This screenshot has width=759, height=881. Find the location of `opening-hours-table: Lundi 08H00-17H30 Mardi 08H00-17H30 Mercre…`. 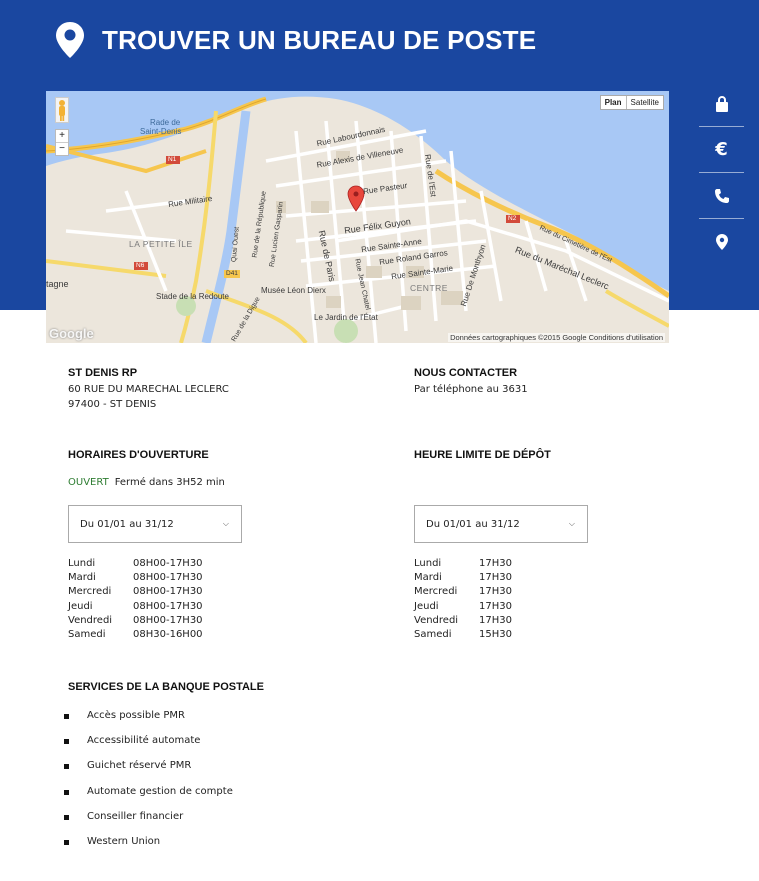

opening-hours-table: Lundi 08H00-17H30 Mardi 08H00-17H30 Mercre… is located at coordinates (135, 599).